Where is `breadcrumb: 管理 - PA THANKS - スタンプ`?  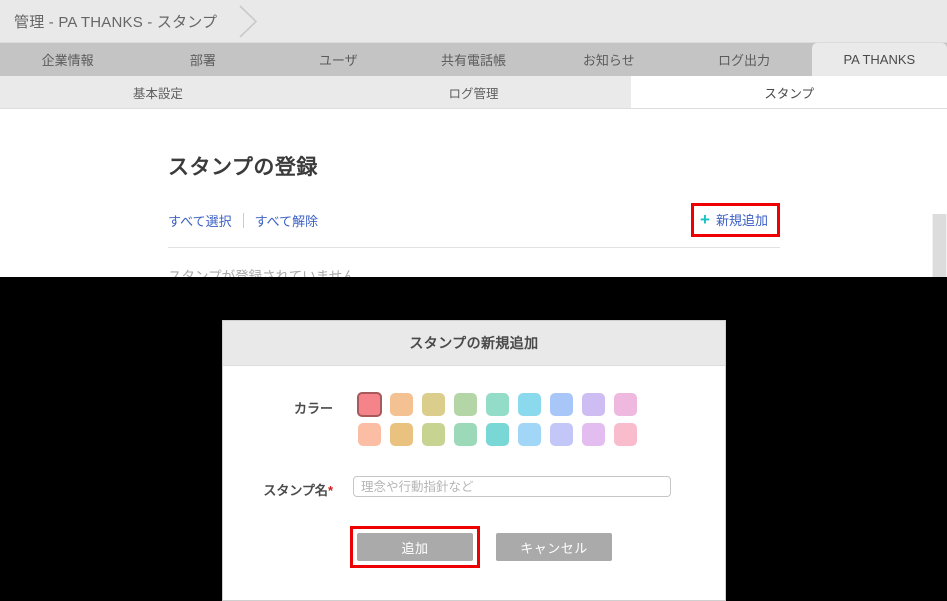 breadcrumb: 管理 - PA THANKS - スタンプ is located at coordinates (116, 22).